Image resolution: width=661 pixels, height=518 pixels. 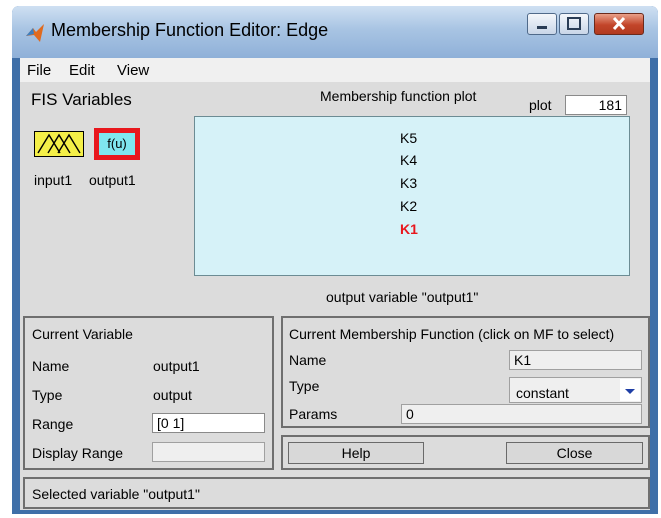 What do you see at coordinates (575, 390) in the screenshot?
I see `mf-type-select: constant` at bounding box center [575, 390].